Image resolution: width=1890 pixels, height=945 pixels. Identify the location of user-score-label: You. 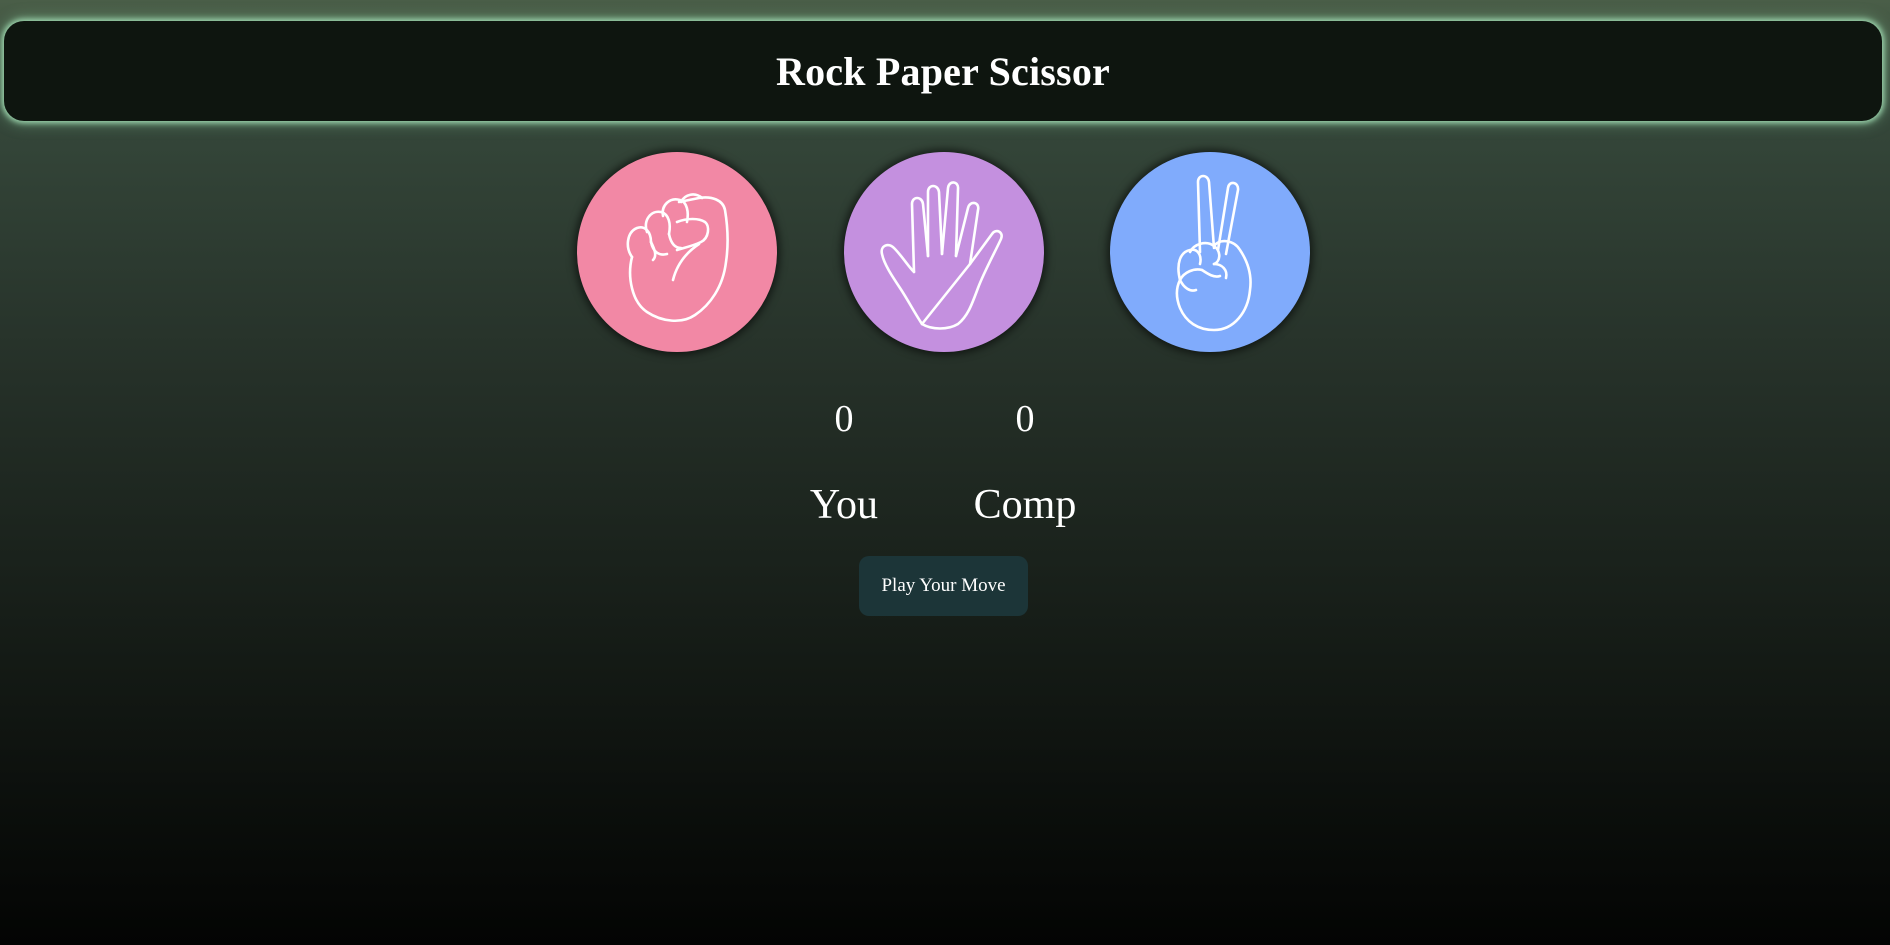
(844, 505).